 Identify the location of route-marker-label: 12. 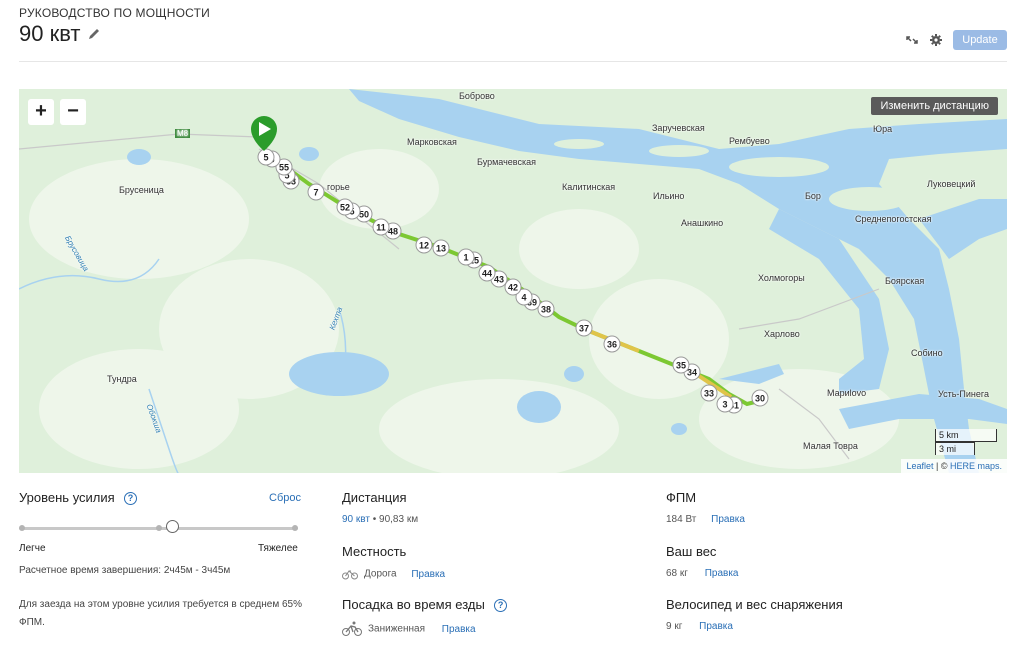
(424, 246).